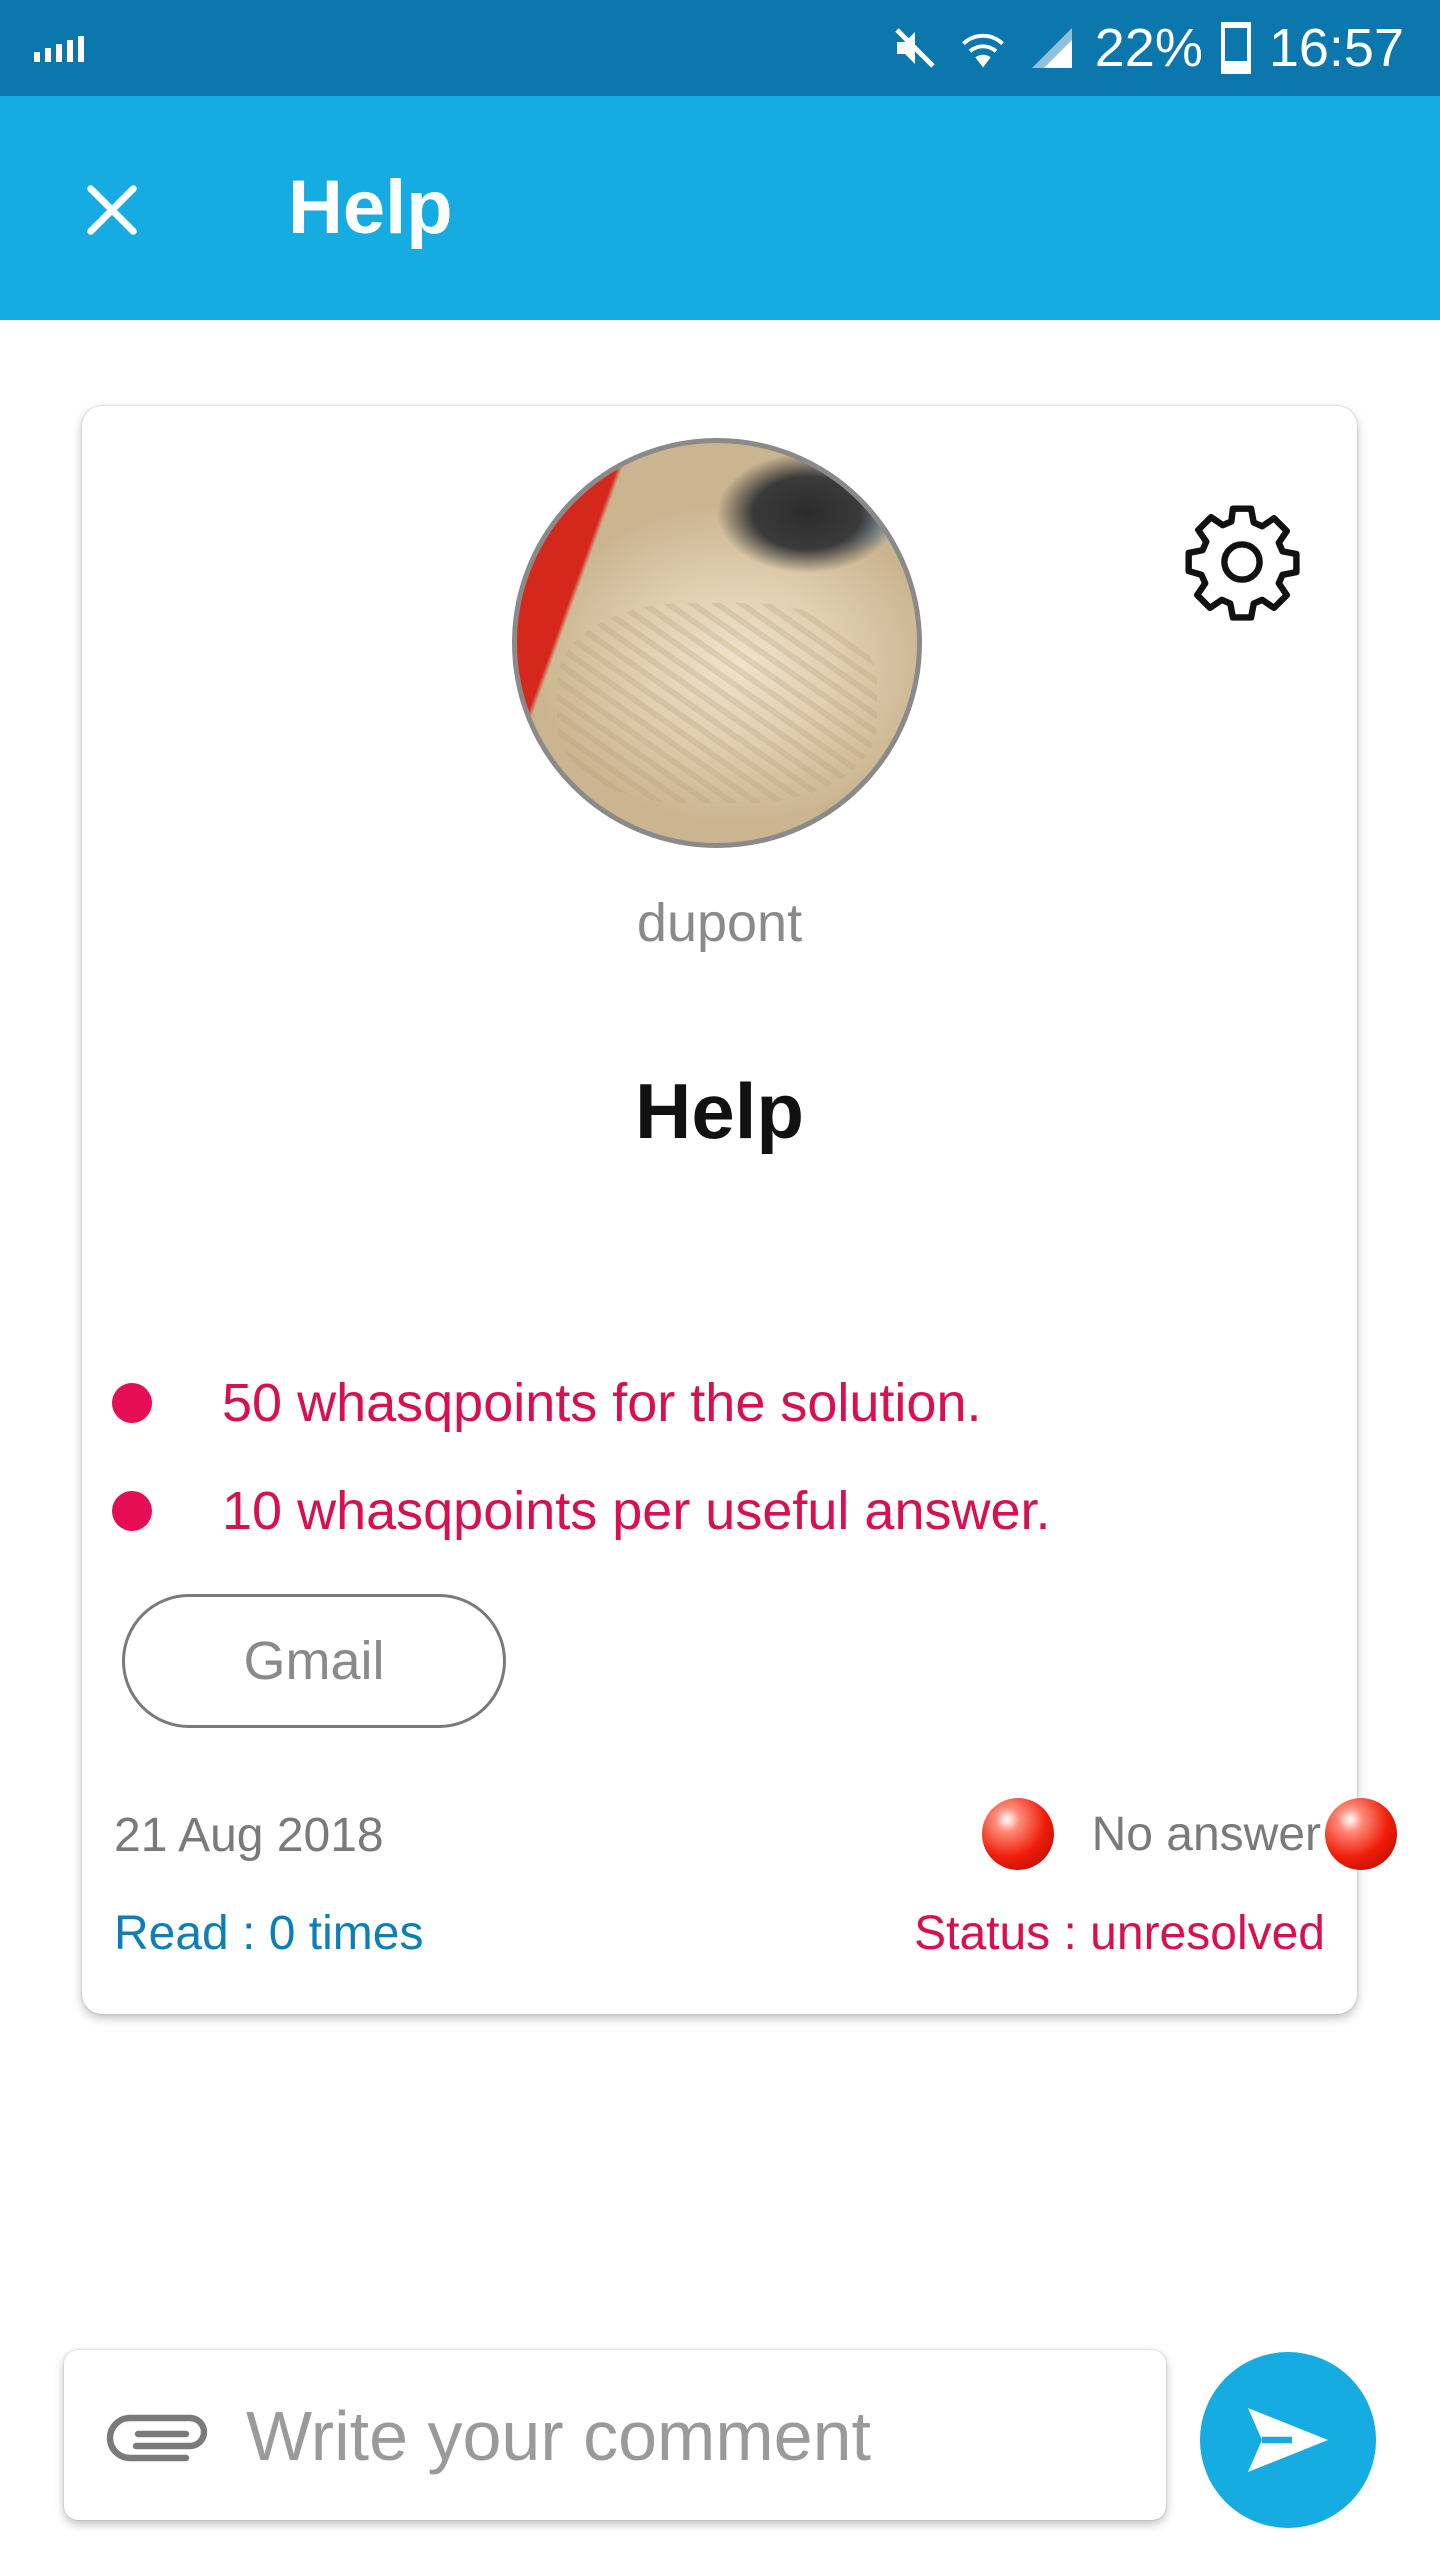  I want to click on post-title: Help, so click(719, 1111).